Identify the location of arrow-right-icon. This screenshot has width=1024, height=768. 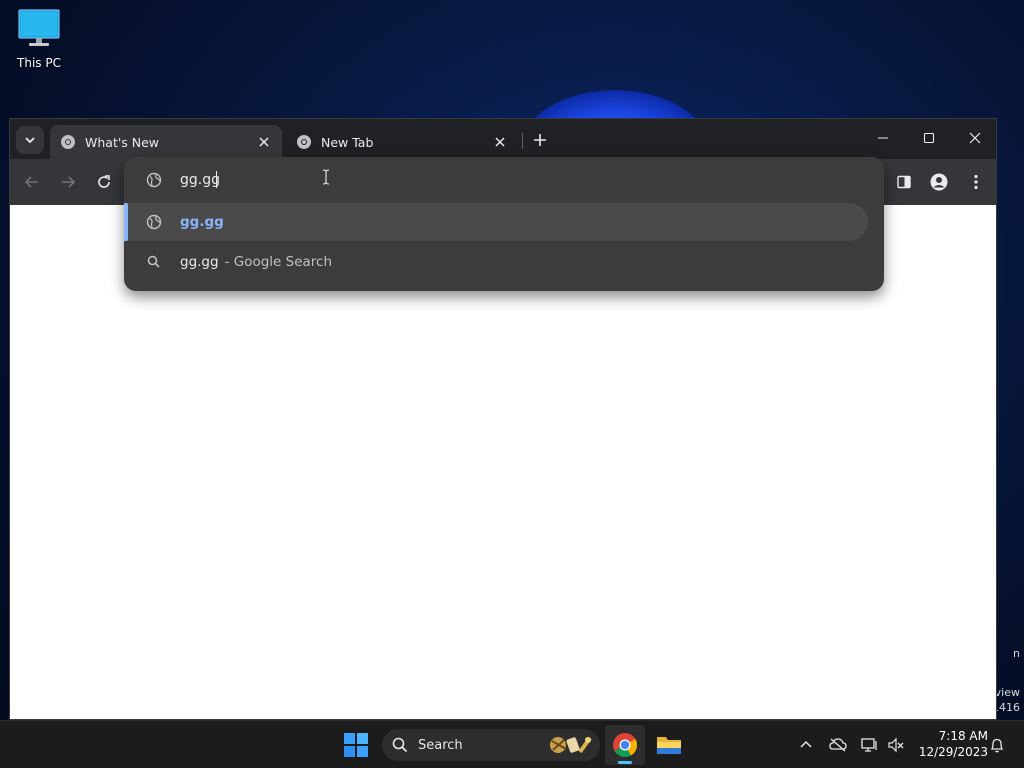
(69, 182).